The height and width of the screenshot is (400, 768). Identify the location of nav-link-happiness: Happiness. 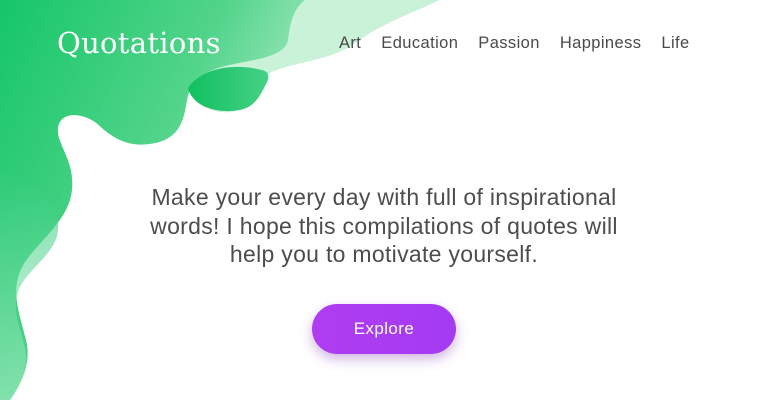
(601, 43).